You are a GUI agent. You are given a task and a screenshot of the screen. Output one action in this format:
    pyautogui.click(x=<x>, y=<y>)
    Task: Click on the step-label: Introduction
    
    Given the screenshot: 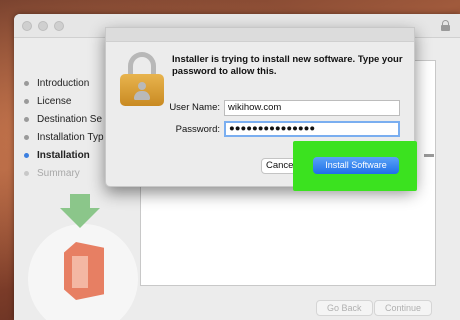 What is the action you would take?
    pyautogui.click(x=63, y=83)
    